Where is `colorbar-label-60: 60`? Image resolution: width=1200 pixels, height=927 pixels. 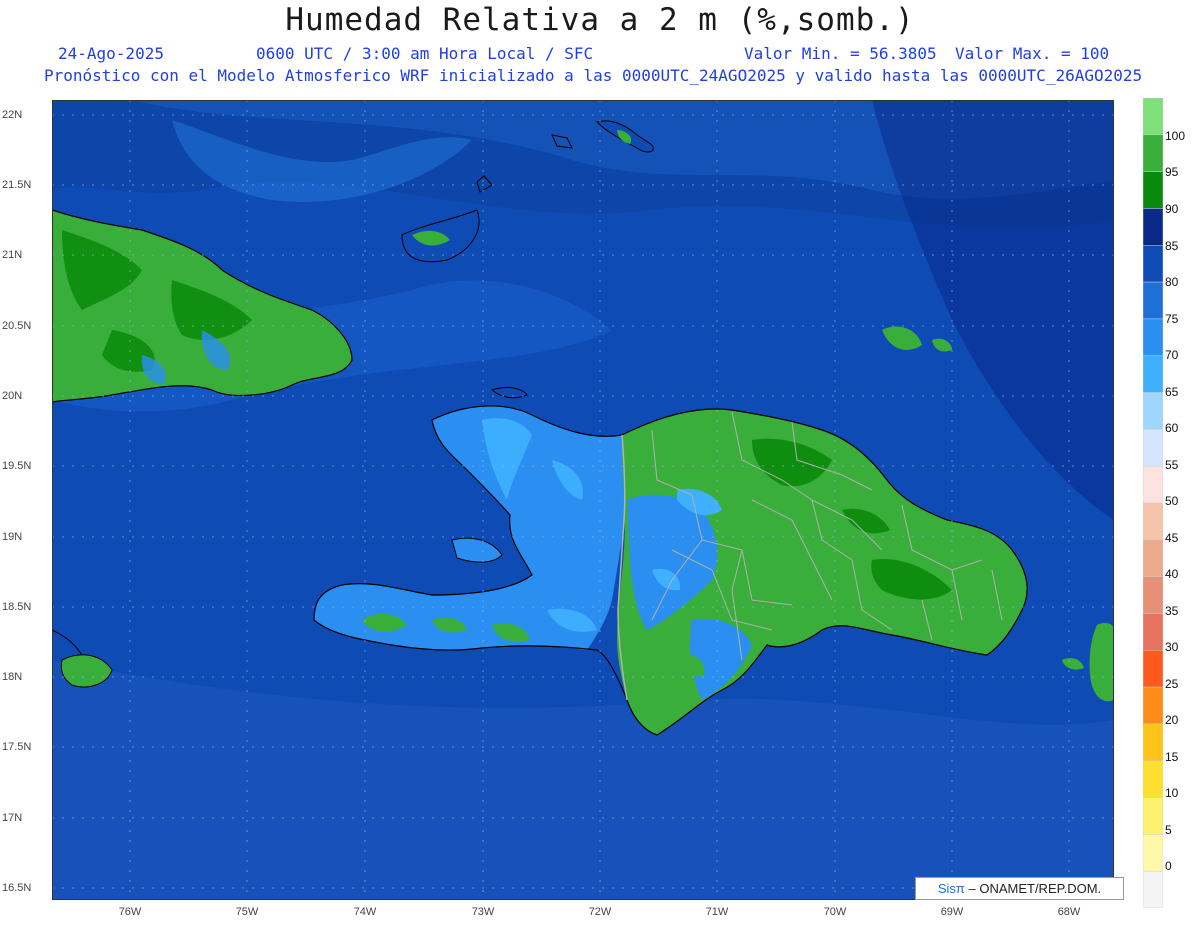 colorbar-label-60: 60 is located at coordinates (1172, 428).